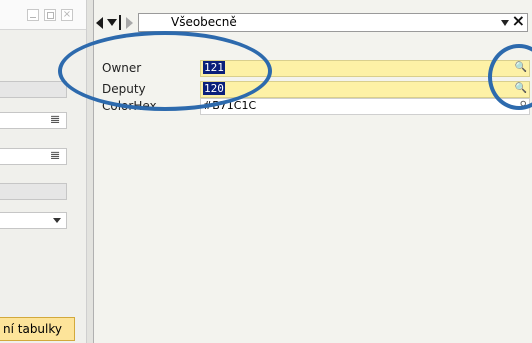 The image size is (532, 343). Describe the element at coordinates (333, 22) in the screenshot. I see `category-select: Všeobecně ×` at that location.